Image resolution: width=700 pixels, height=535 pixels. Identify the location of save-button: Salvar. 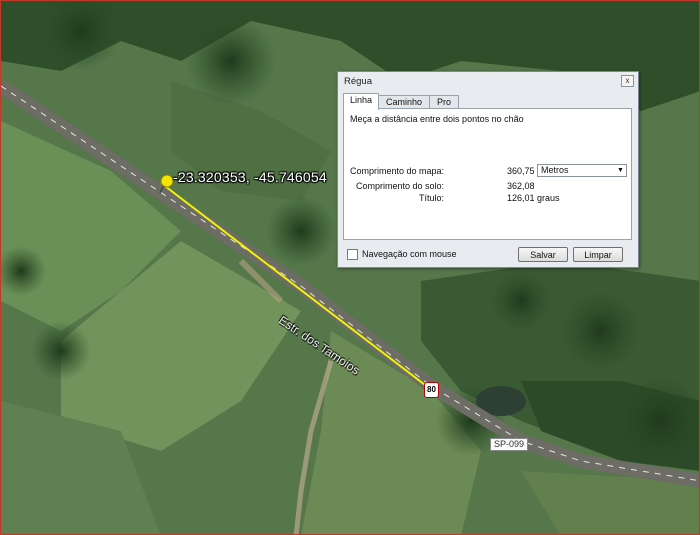
(543, 254).